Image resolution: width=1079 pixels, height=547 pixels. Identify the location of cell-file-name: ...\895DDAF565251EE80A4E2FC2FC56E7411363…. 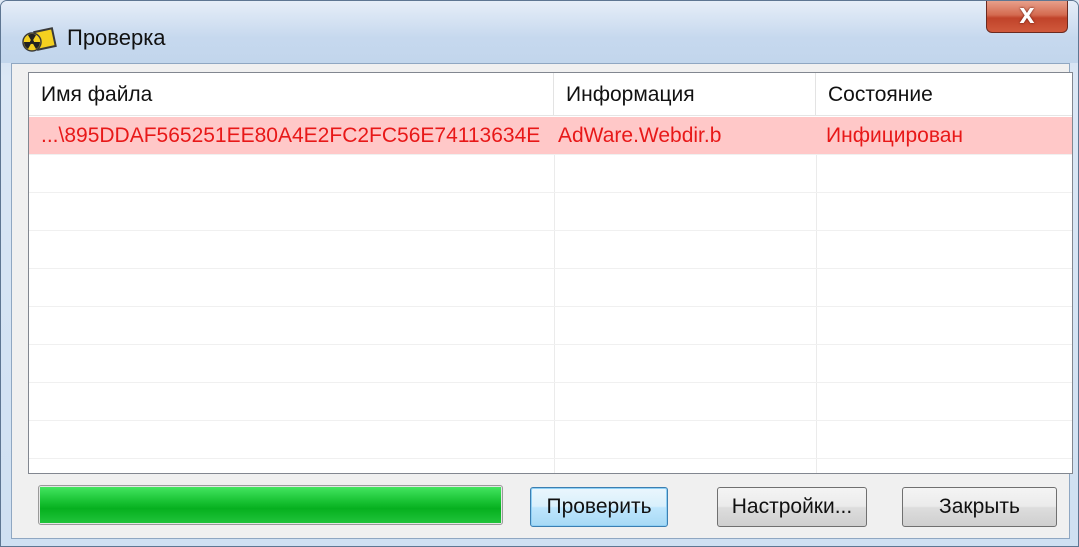
(291, 135).